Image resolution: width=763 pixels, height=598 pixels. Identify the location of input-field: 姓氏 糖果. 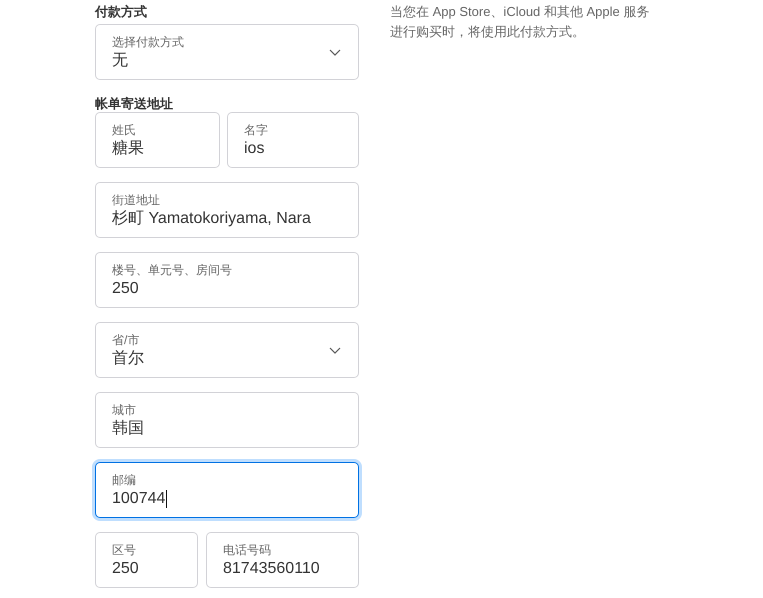
(157, 140).